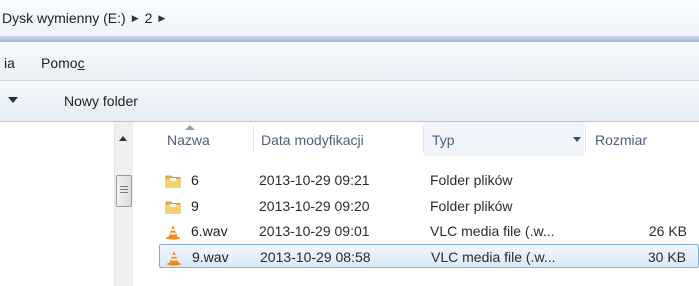  Describe the element at coordinates (314, 206) in the screenshot. I see `file-date-modified: 2013-10-29 09:20` at that location.